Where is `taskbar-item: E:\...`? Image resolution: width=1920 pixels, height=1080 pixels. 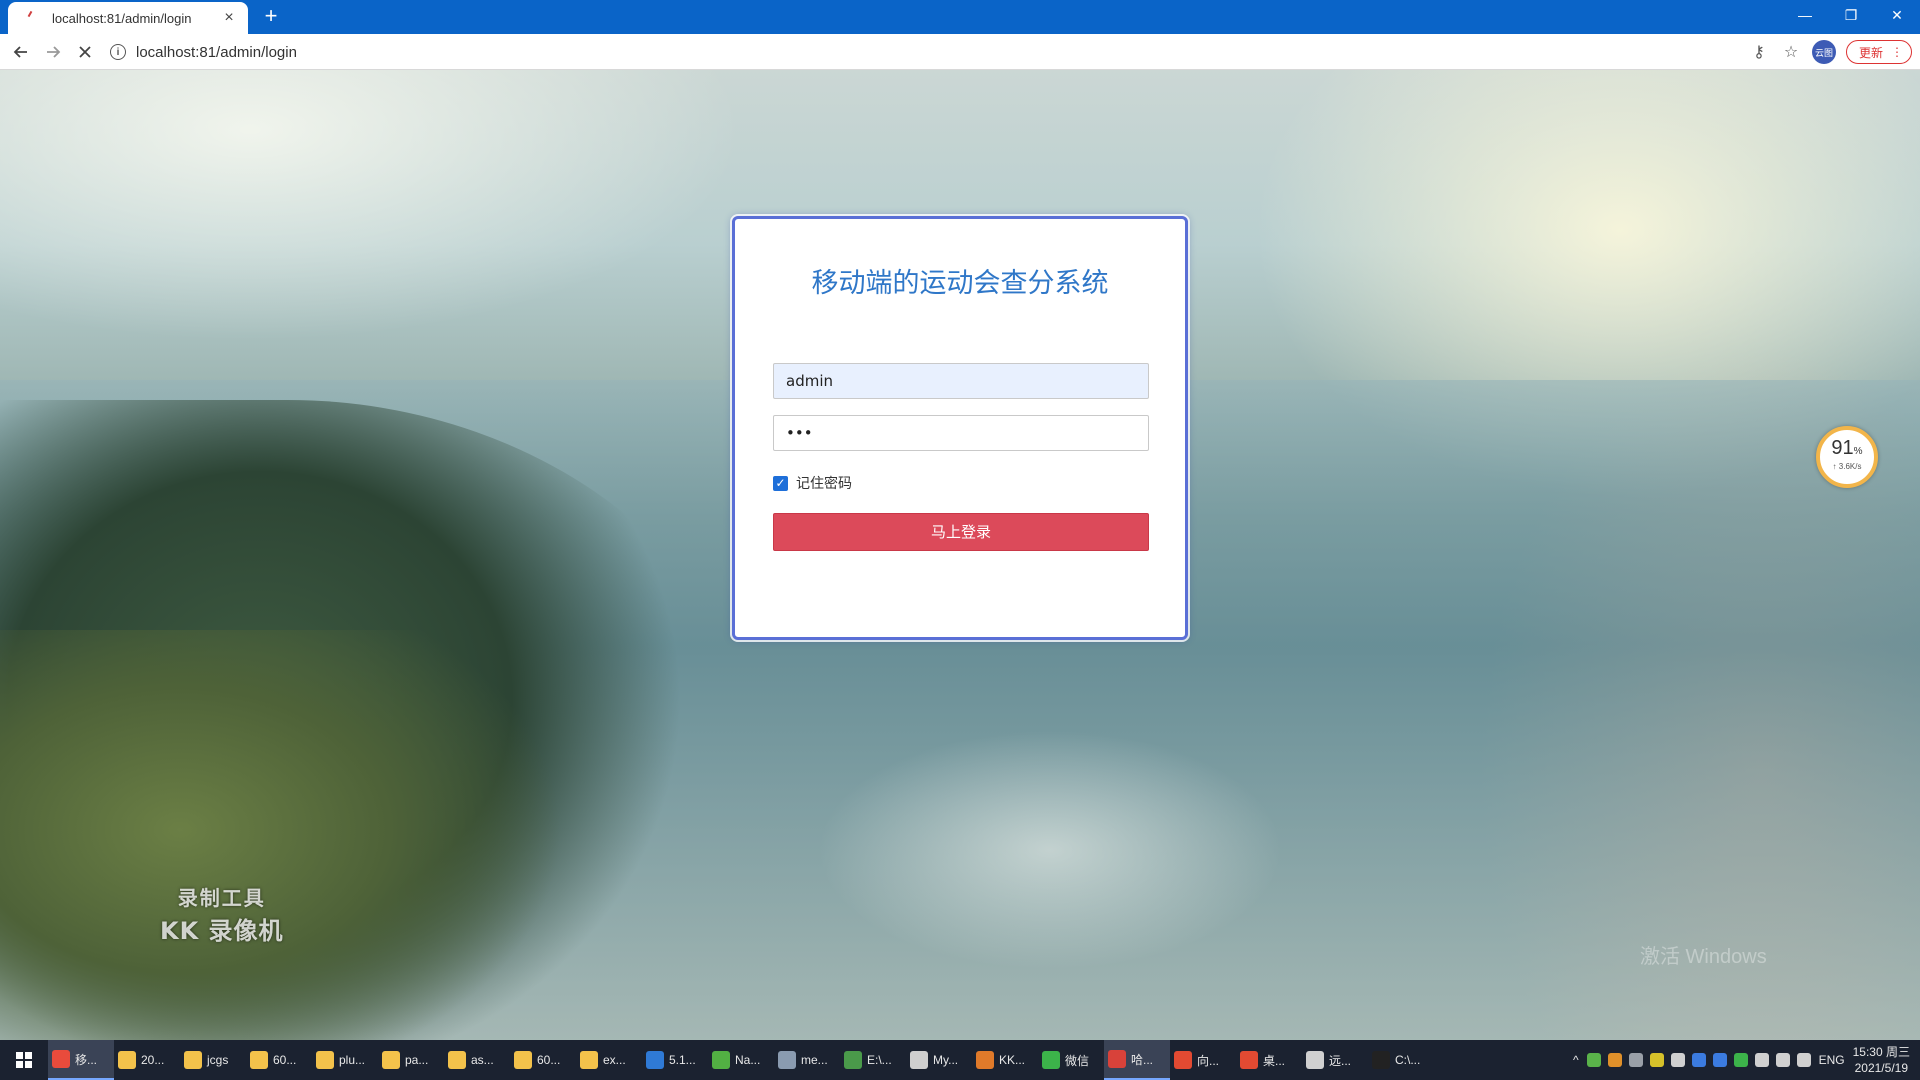
taskbar-item: E:\... is located at coordinates (873, 1060).